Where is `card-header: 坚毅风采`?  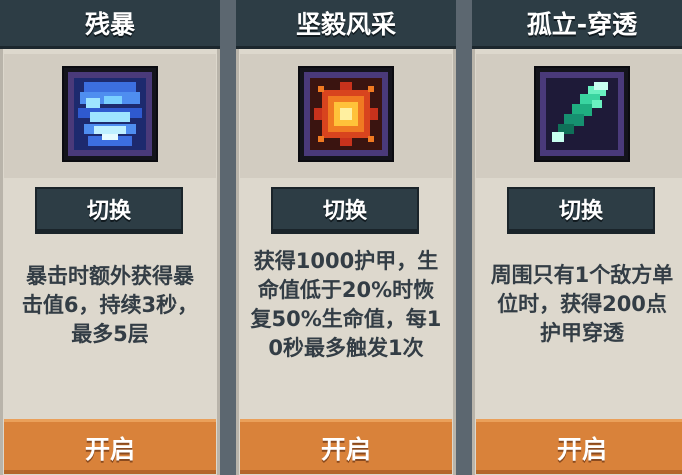 card-header: 坚毅风采 is located at coordinates (346, 24).